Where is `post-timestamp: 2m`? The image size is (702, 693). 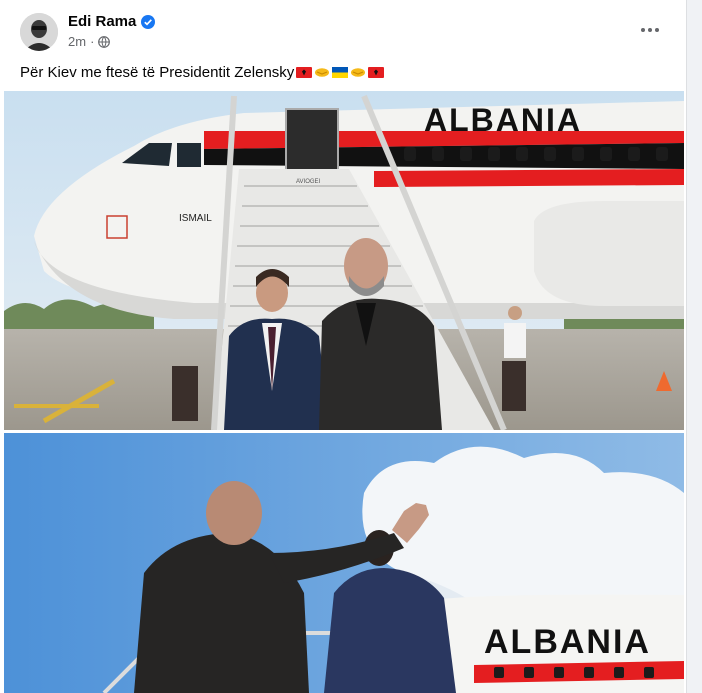
post-timestamp: 2m is located at coordinates (77, 41).